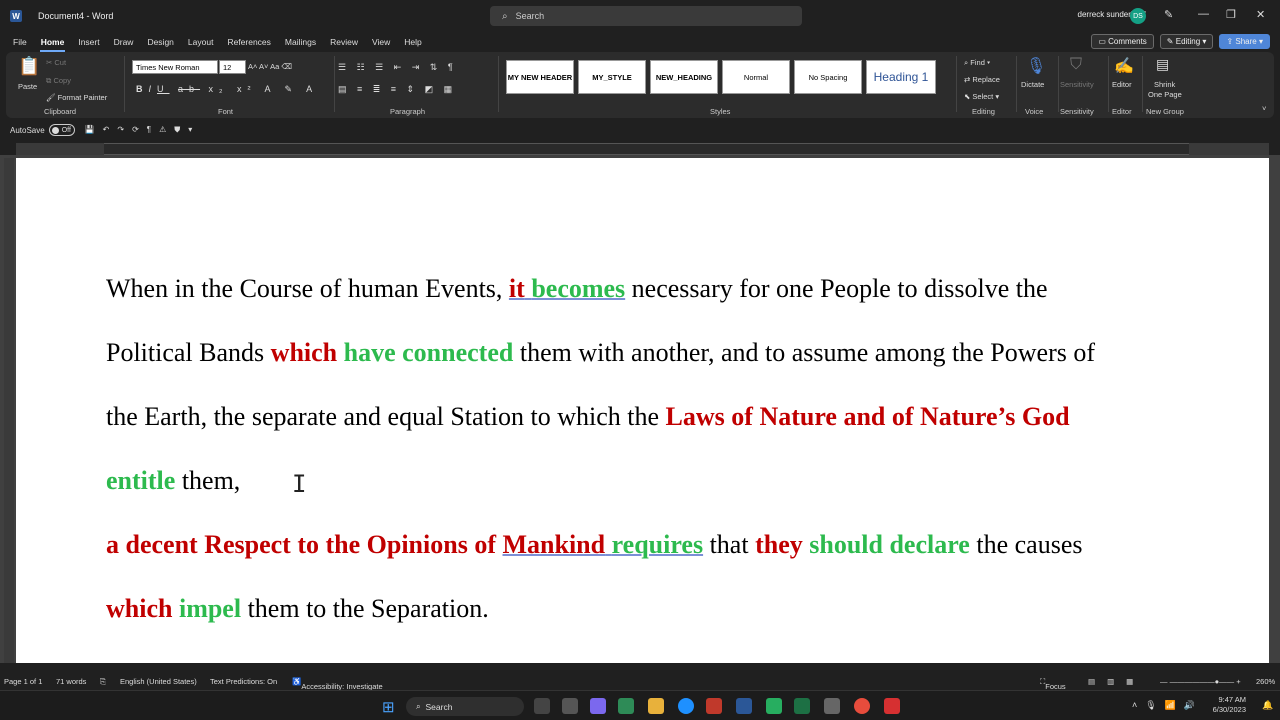 This screenshot has width=1280, height=720. What do you see at coordinates (9, 410) in the screenshot?
I see `vertical-ruler` at bounding box center [9, 410].